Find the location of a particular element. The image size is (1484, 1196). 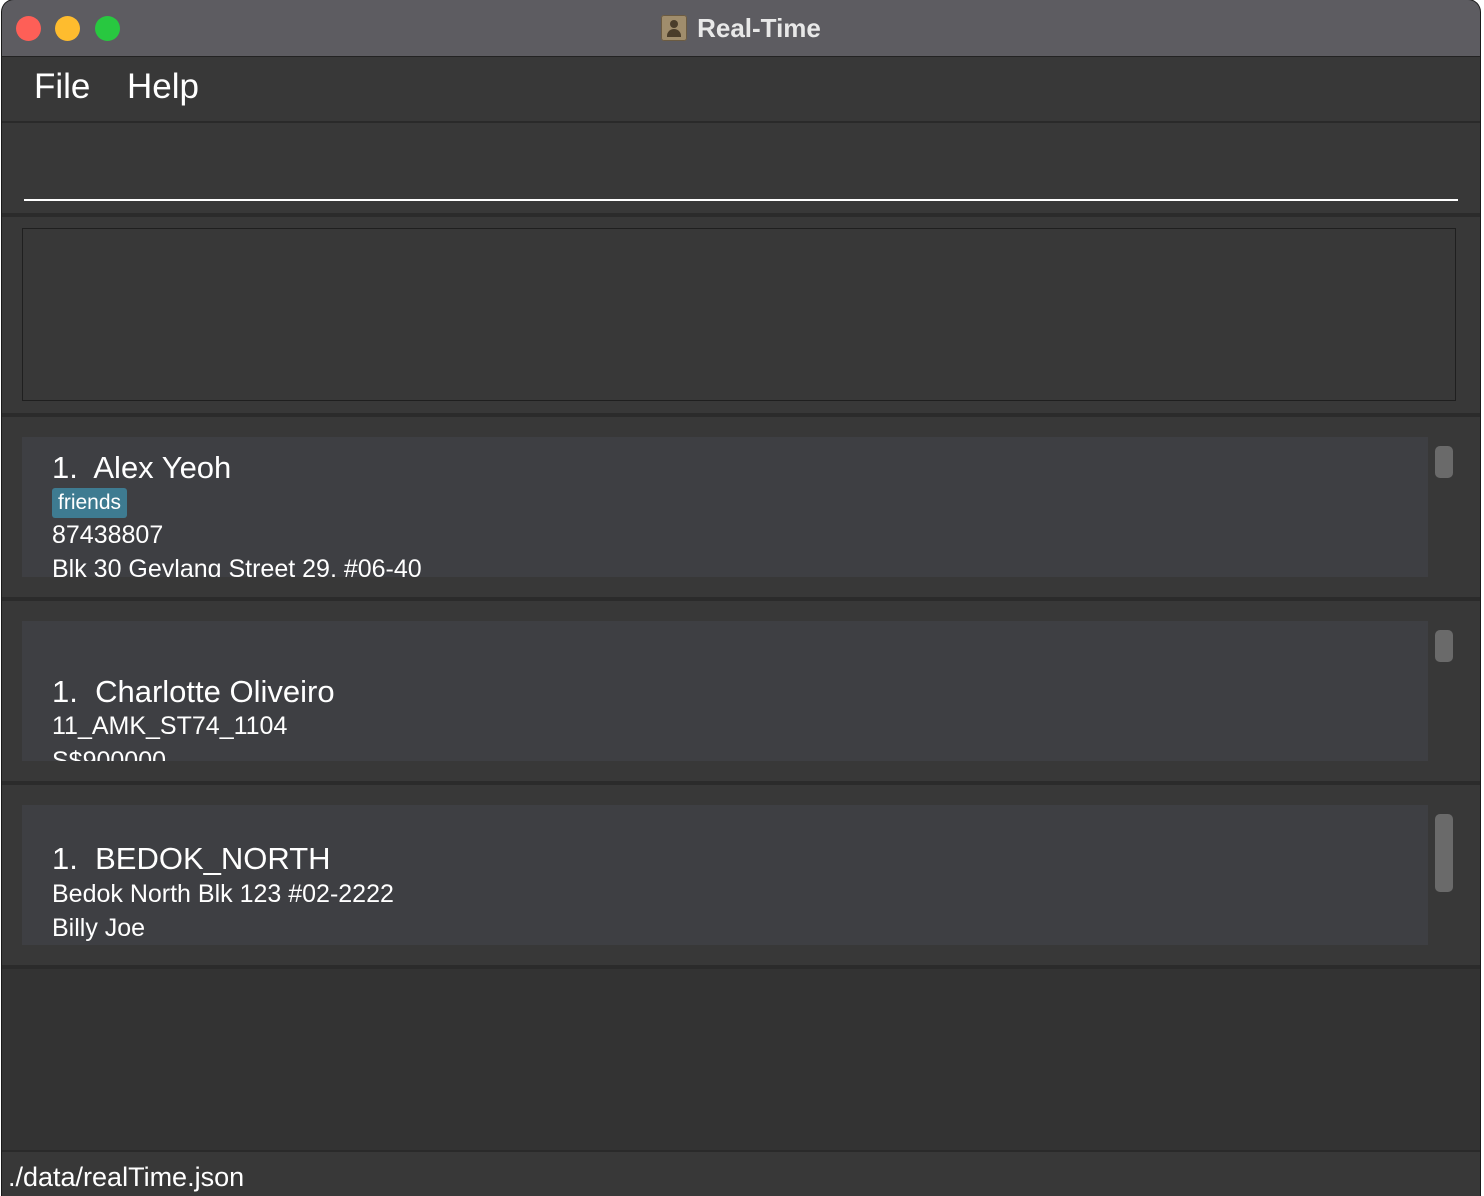

person-name: Alex Yeoh is located at coordinates (162, 467).